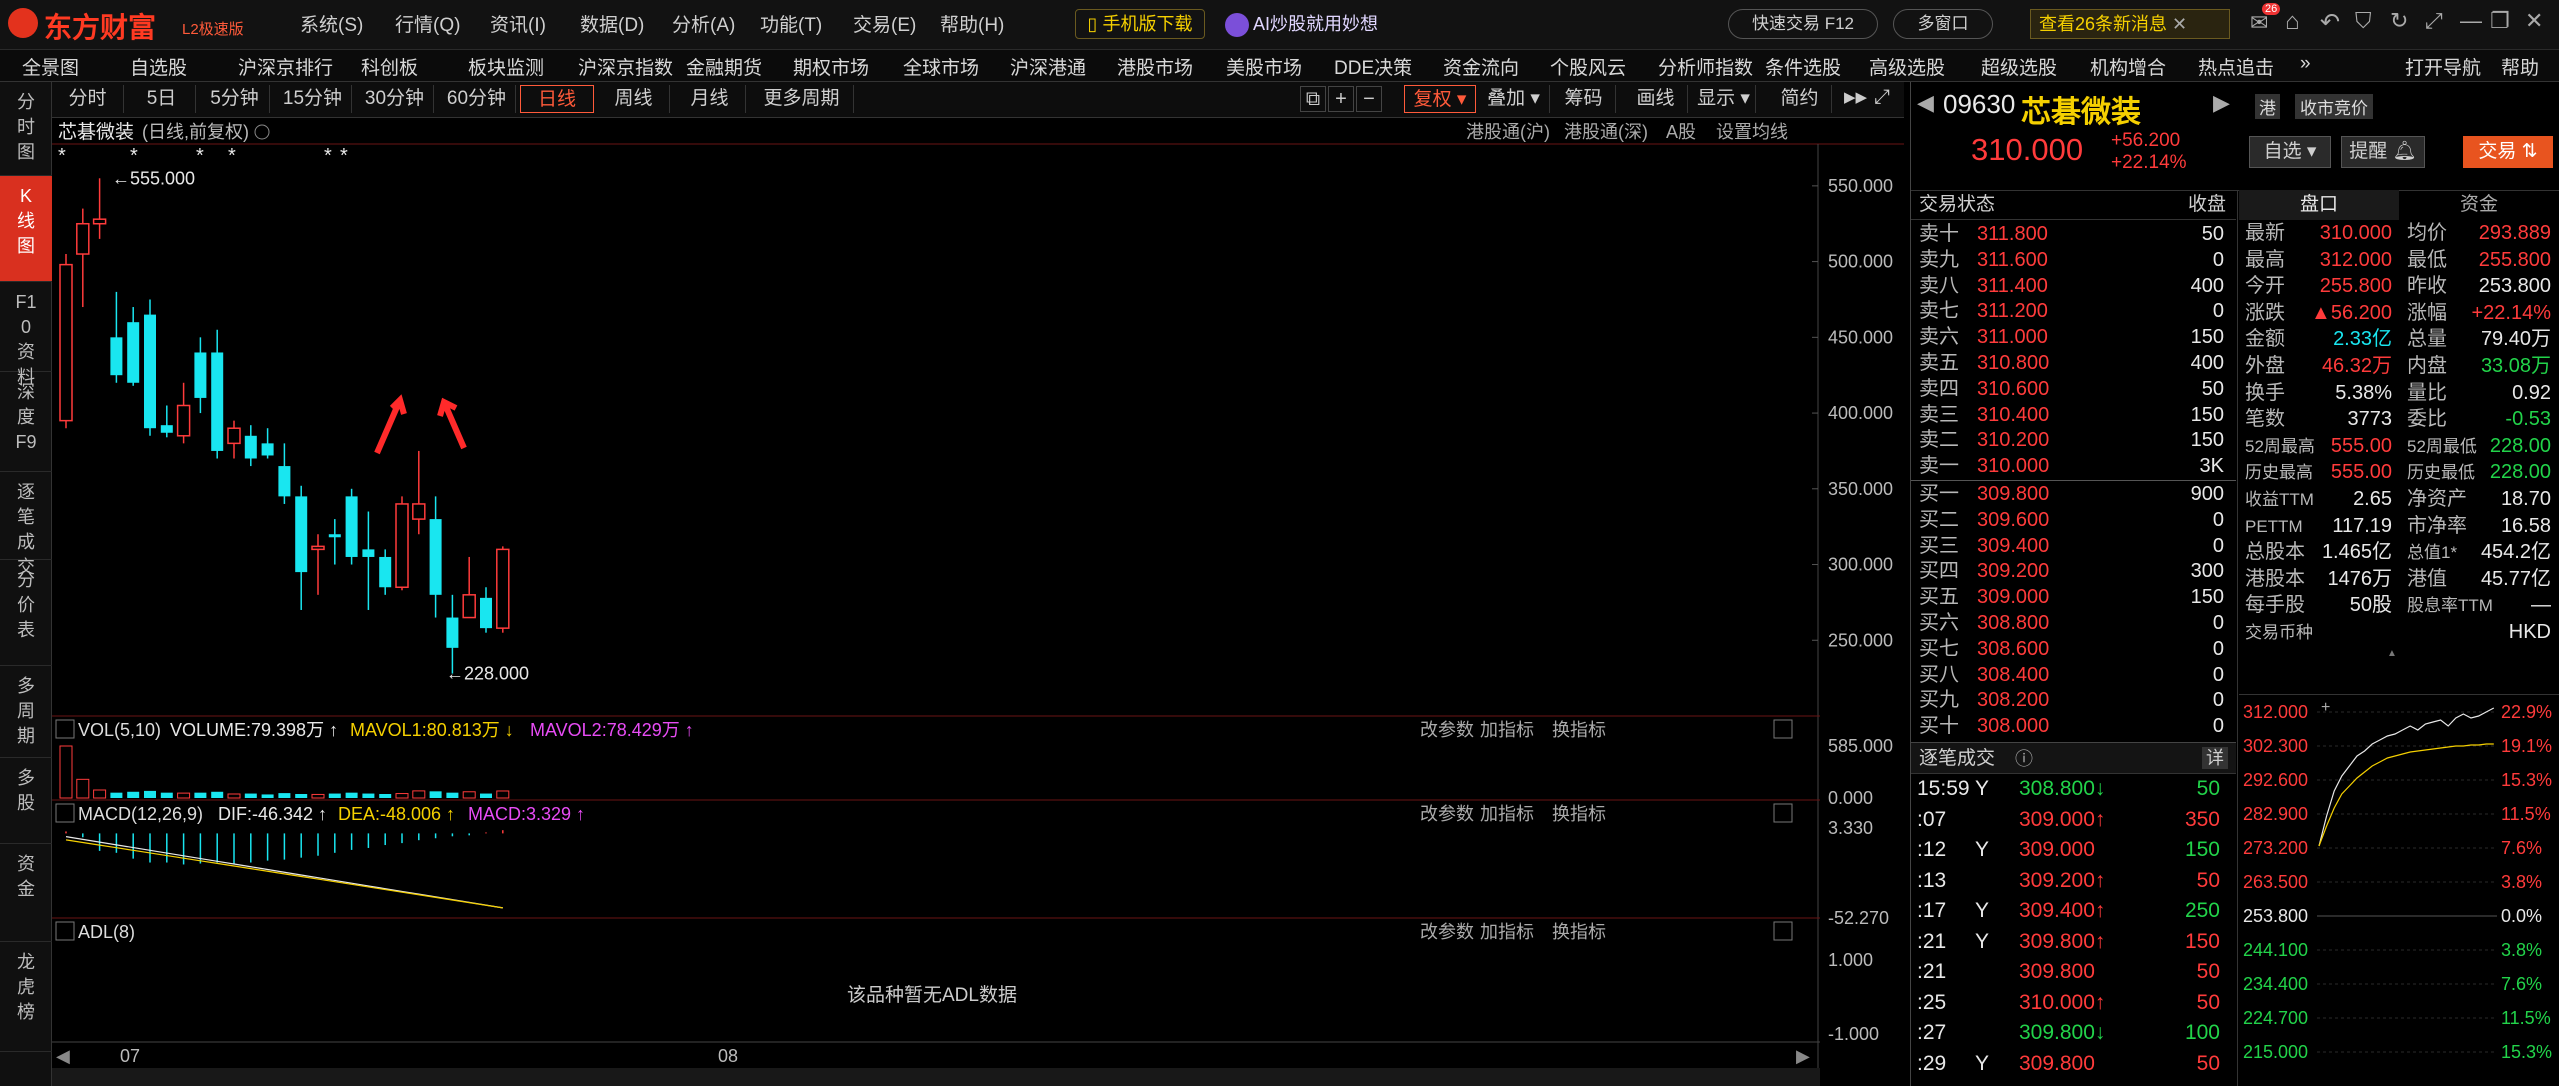 This screenshot has height=1086, width=2559. What do you see at coordinates (2305, 64) in the screenshot?
I see `menu-item: »` at bounding box center [2305, 64].